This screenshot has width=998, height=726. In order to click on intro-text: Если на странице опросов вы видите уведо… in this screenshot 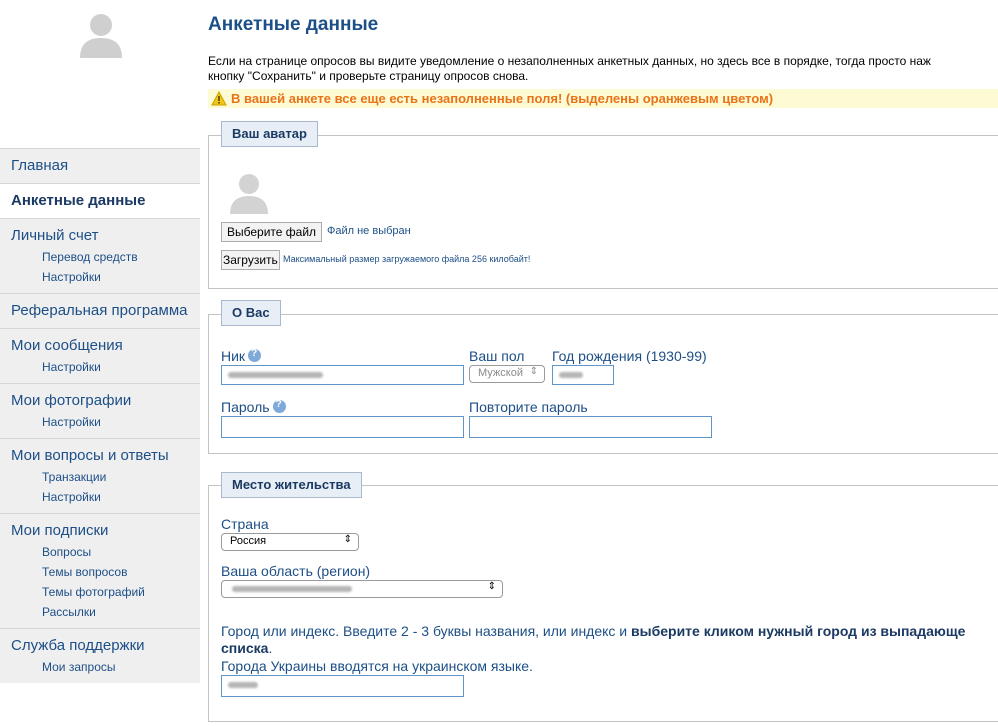, I will do `click(603, 69)`.